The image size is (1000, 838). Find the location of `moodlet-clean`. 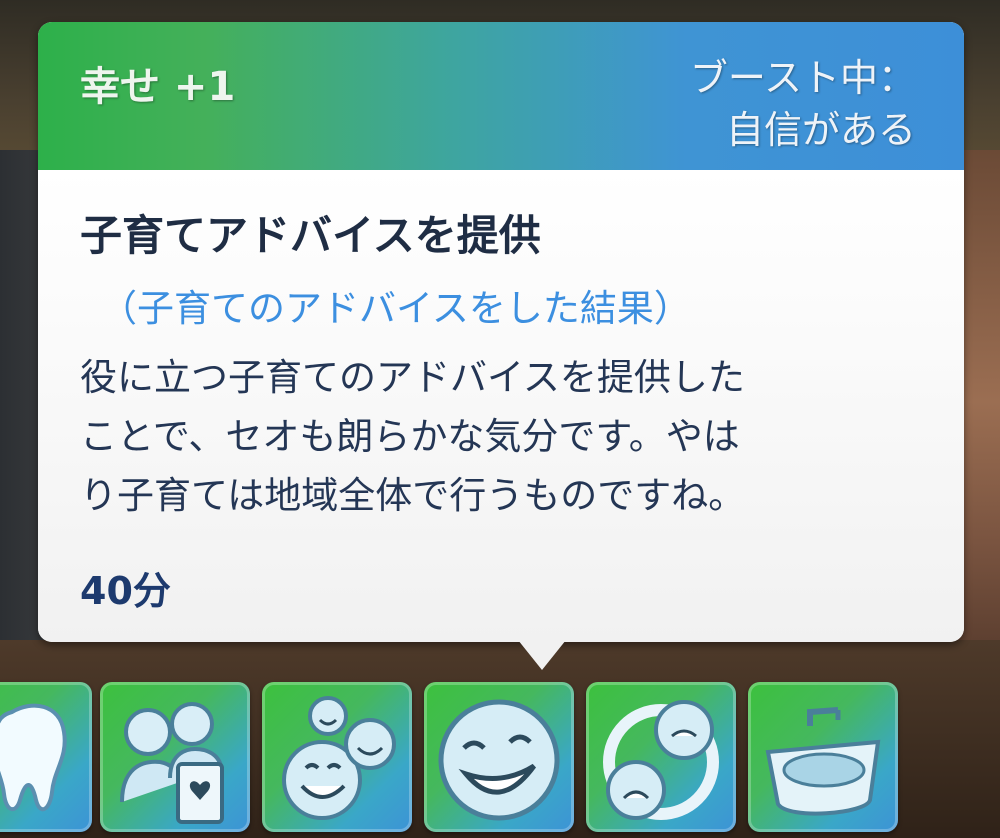

moodlet-clean is located at coordinates (823, 757).